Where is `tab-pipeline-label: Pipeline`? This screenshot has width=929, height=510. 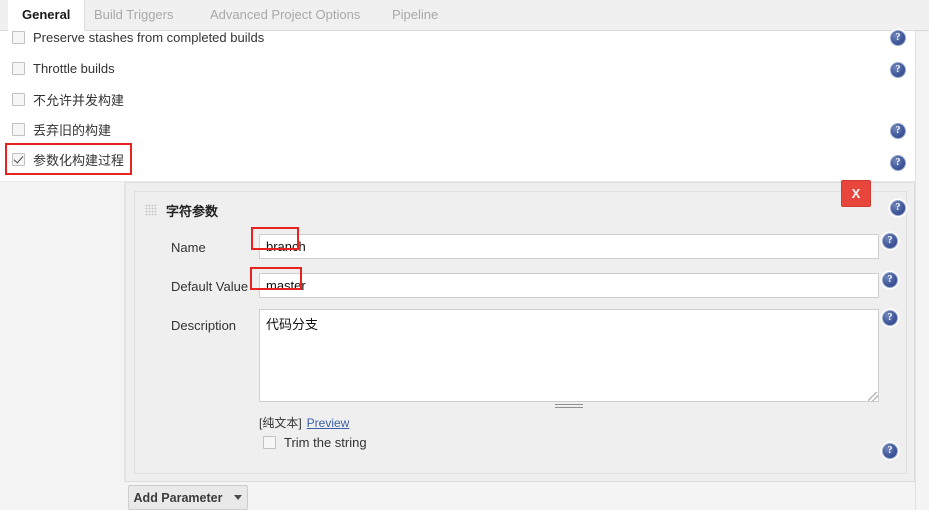 tab-pipeline-label: Pipeline is located at coordinates (415, 14).